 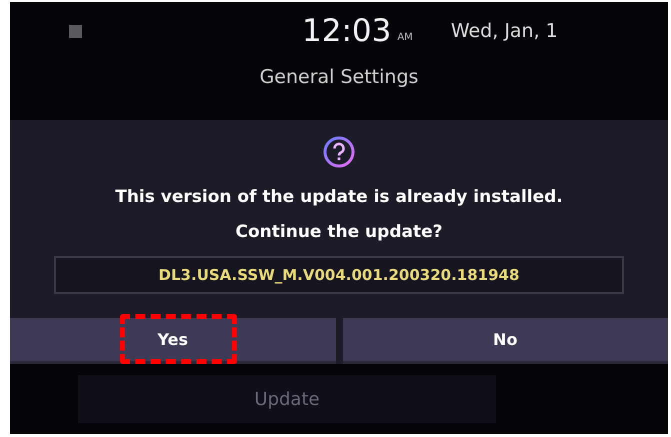 I want to click on clock-time: 12:03, so click(x=347, y=31).